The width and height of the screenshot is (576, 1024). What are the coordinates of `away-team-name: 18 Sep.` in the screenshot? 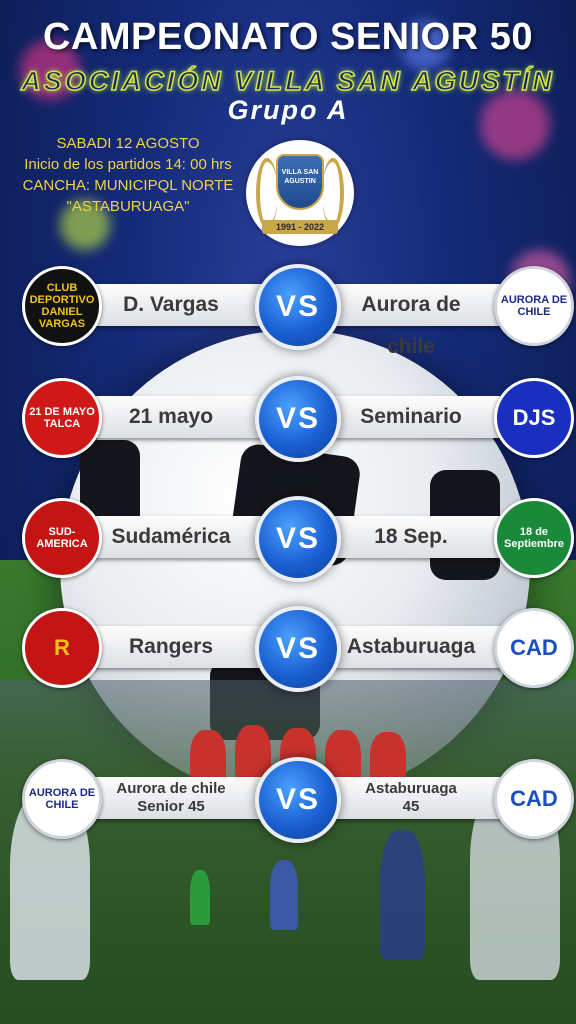 It's located at (411, 536).